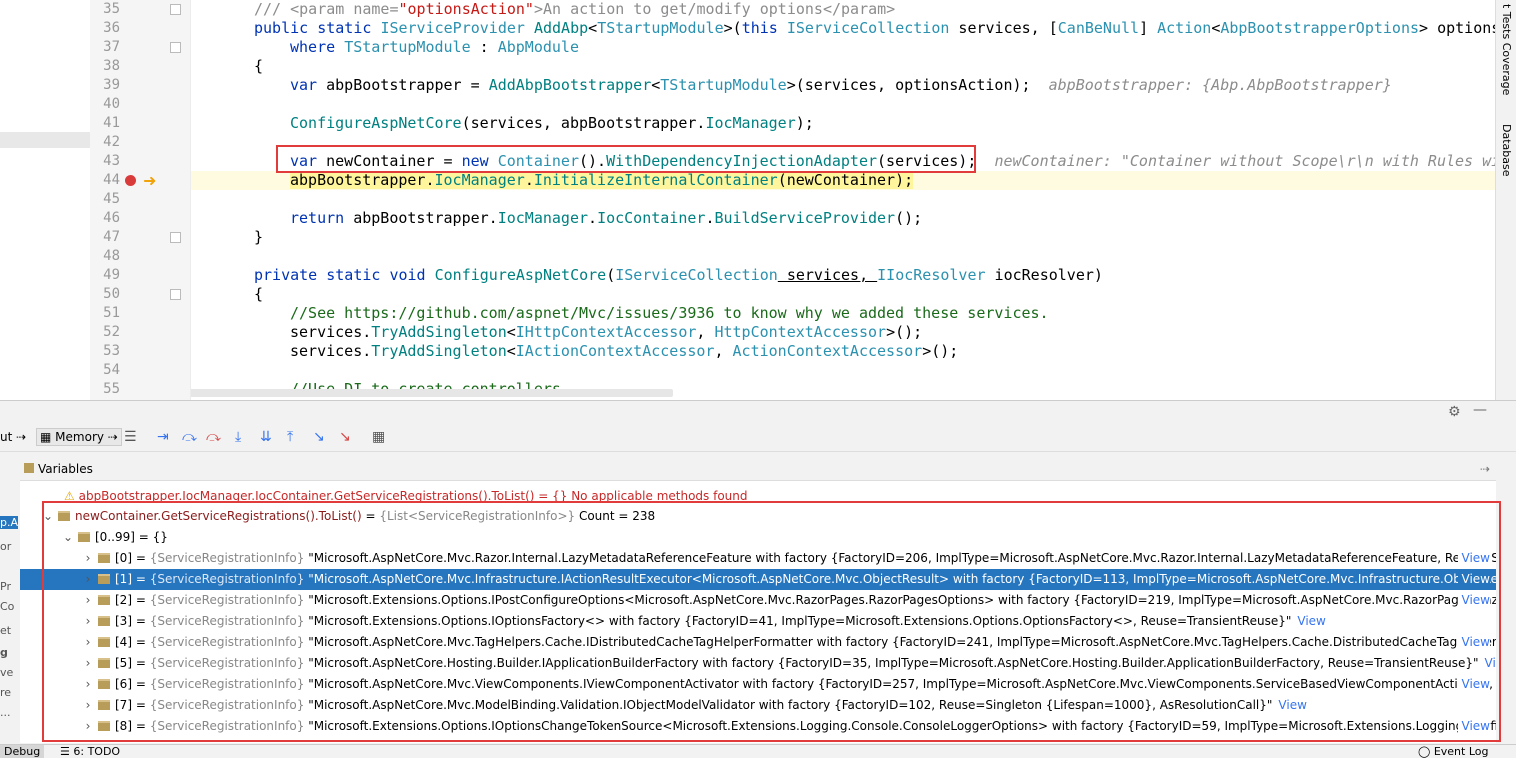 The width and height of the screenshot is (1516, 758). I want to click on line-number: 47, so click(105, 237).